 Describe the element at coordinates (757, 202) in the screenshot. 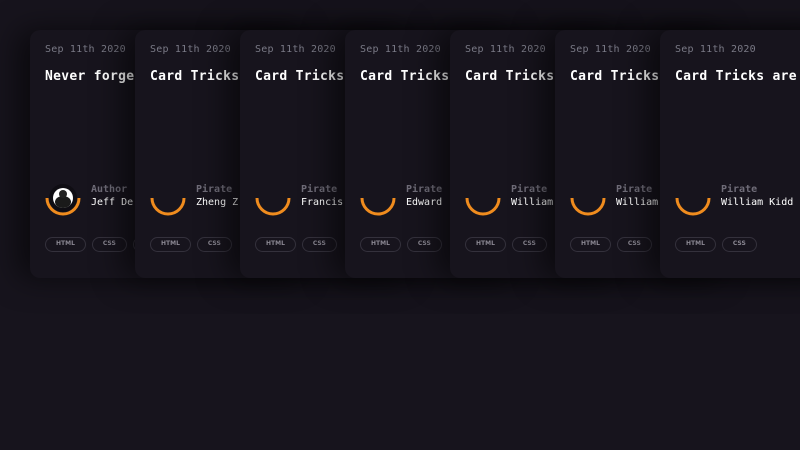

I see `author-name: William Kidd` at that location.